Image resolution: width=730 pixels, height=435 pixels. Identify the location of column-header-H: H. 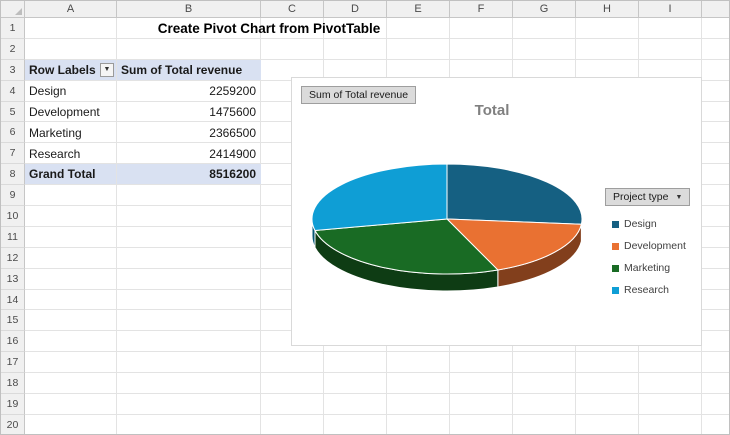
(607, 9).